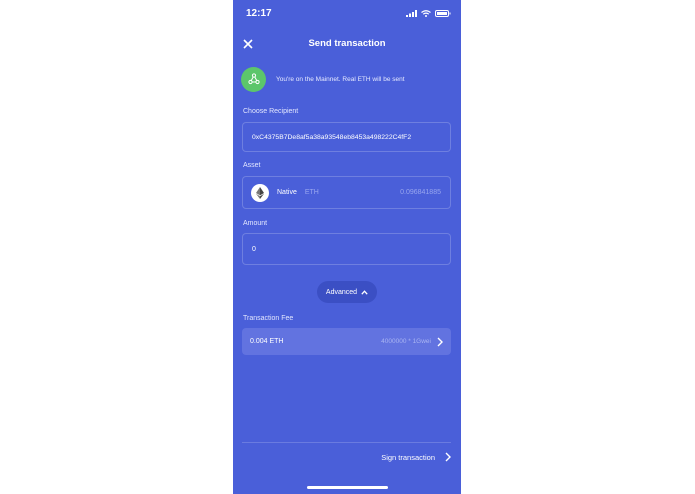 The height and width of the screenshot is (494, 695). I want to click on battery-icon, so click(443, 13).